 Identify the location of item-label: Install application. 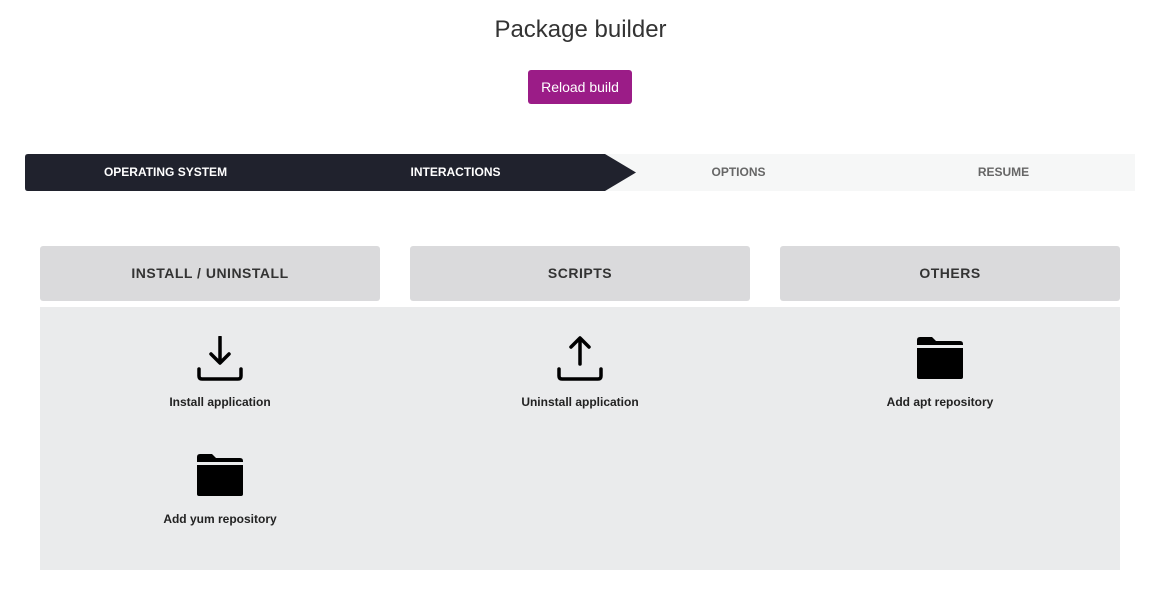
(220, 402).